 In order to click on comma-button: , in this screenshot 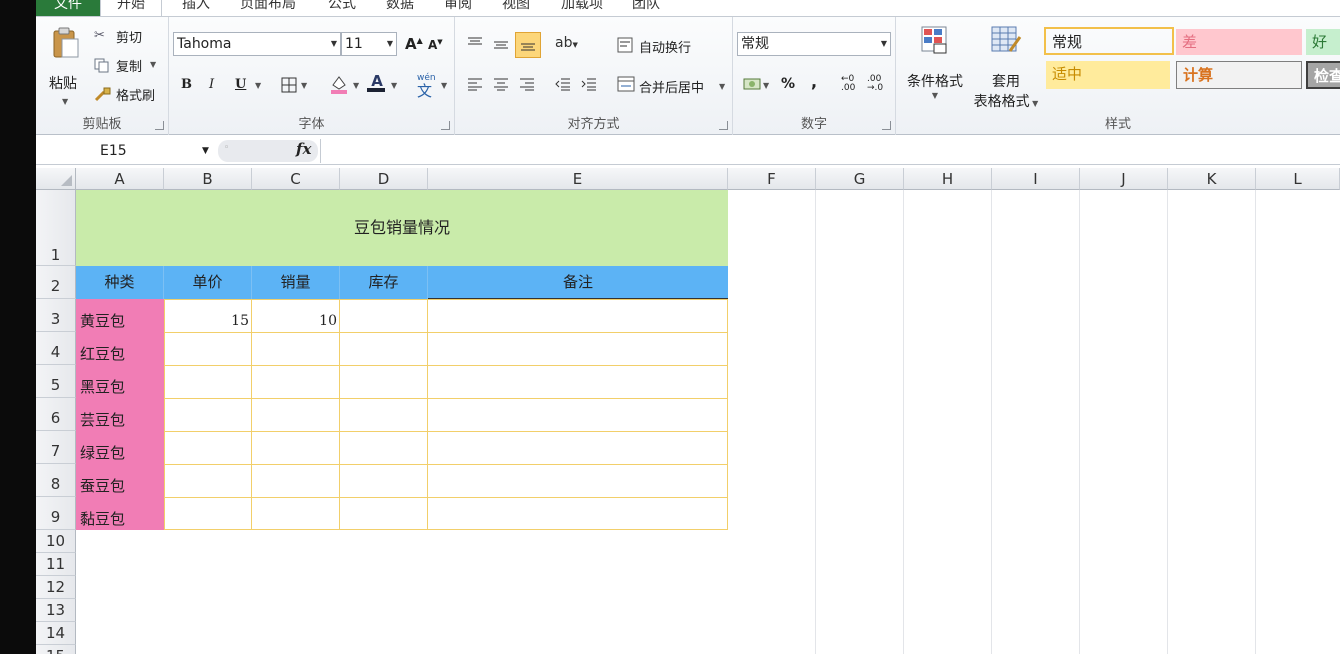, I will do `click(814, 81)`.